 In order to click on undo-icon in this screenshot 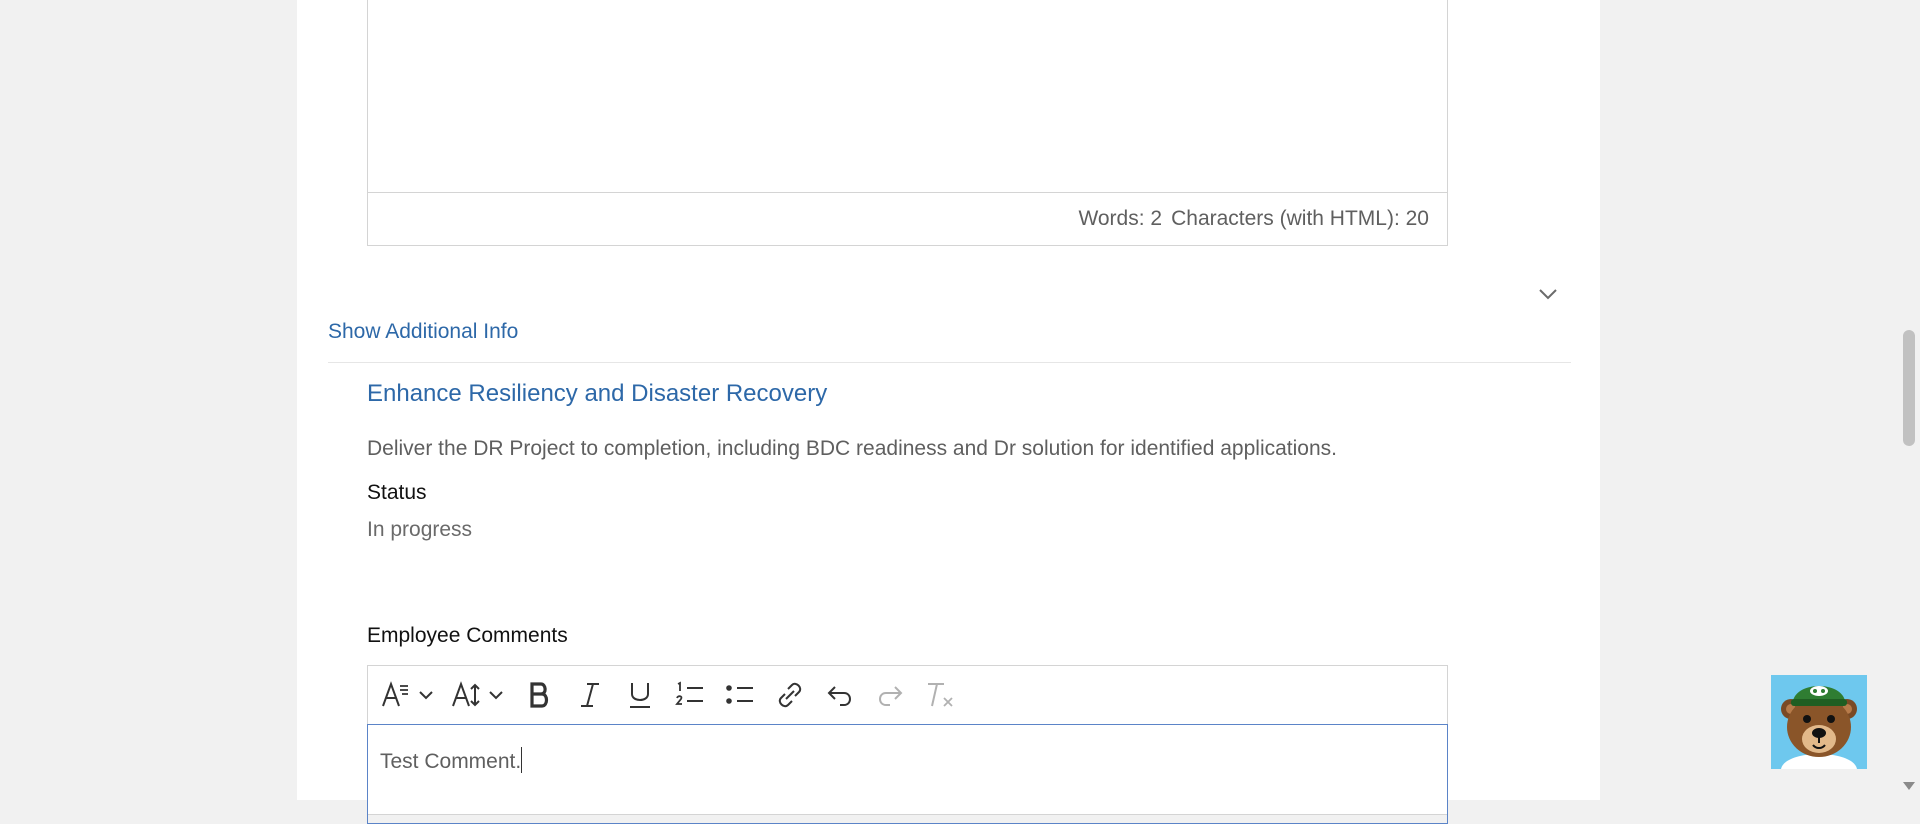, I will do `click(840, 695)`.